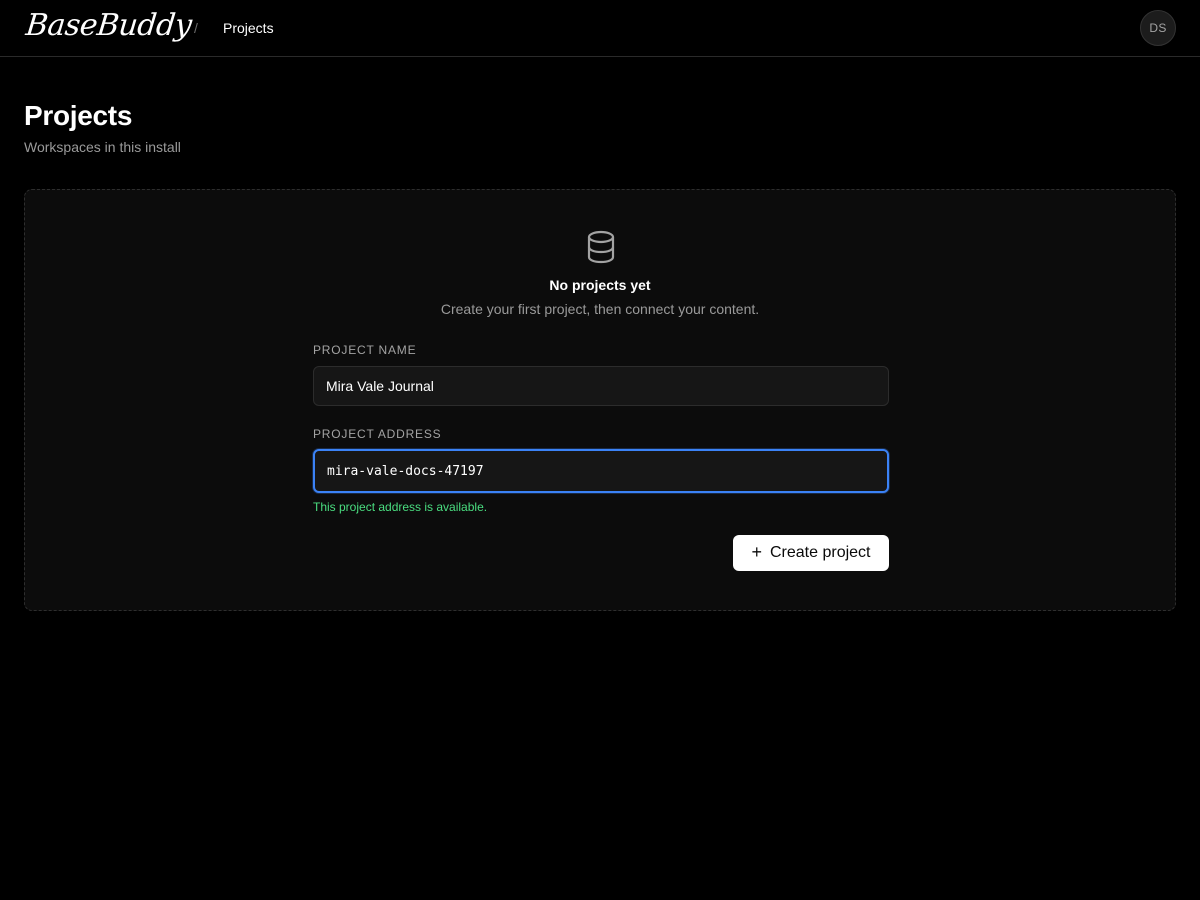 The height and width of the screenshot is (900, 1200). What do you see at coordinates (601, 471) in the screenshot?
I see `project-address-input` at bounding box center [601, 471].